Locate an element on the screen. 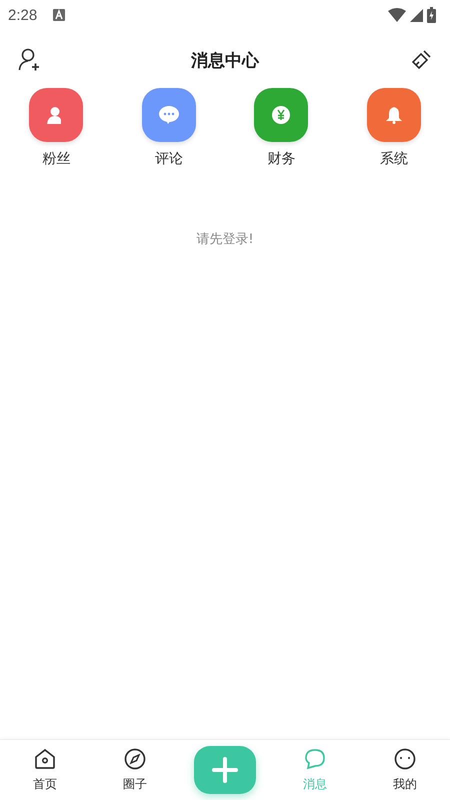 The height and width of the screenshot is (800, 450). add-friend-icon is located at coordinates (29, 60).